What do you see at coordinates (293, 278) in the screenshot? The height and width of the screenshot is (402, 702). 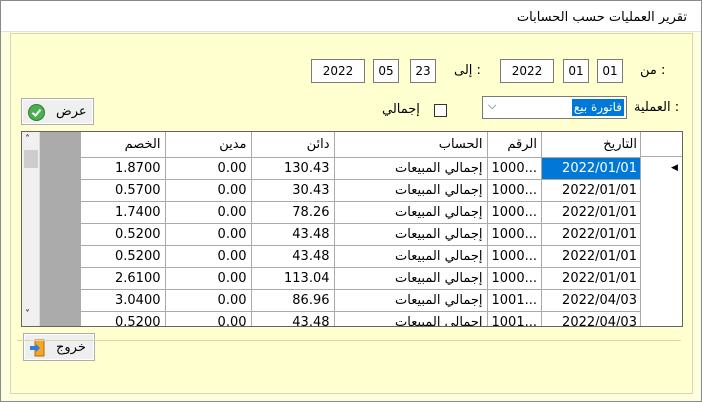 I see `cell-credit: 113.04` at bounding box center [293, 278].